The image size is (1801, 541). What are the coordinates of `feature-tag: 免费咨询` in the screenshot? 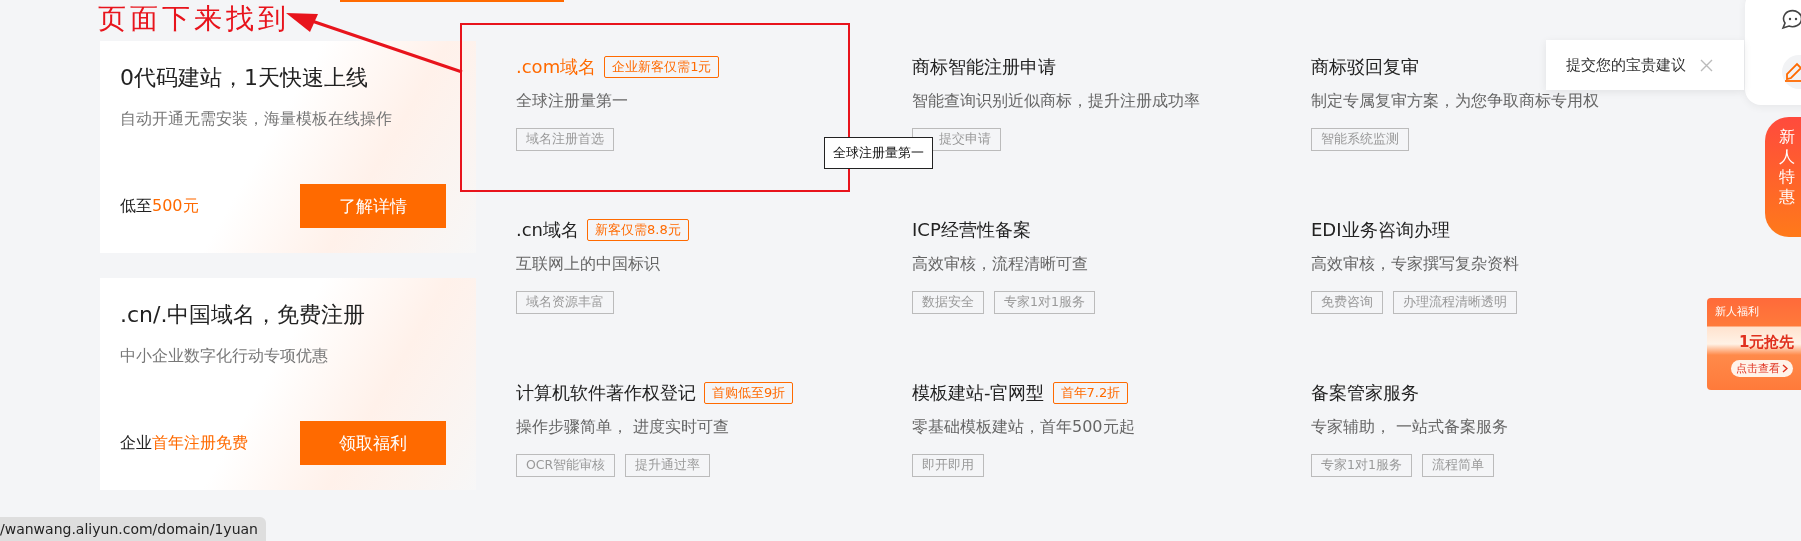 It's located at (1347, 302).